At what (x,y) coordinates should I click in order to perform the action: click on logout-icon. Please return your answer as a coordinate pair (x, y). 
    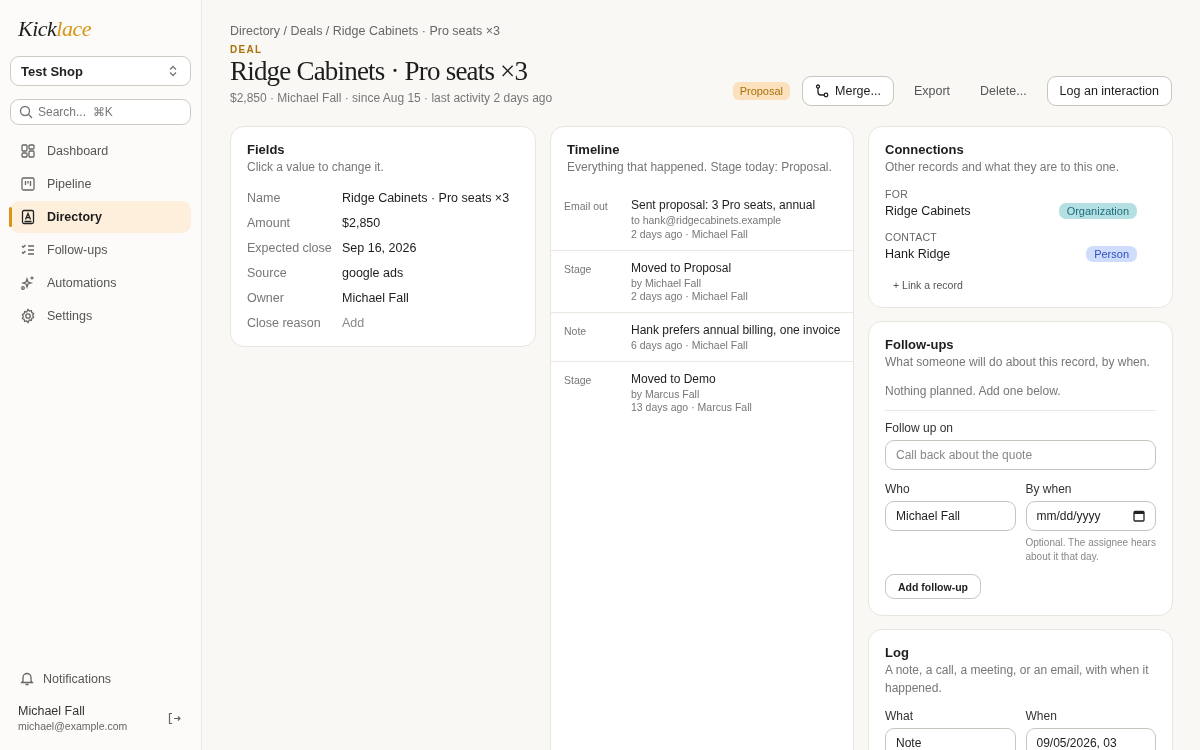
    Looking at the image, I should click on (174, 718).